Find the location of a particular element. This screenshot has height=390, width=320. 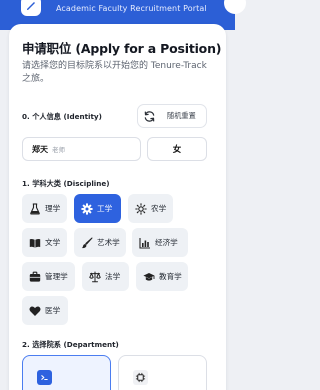

briefcase-icon is located at coordinates (35, 276).